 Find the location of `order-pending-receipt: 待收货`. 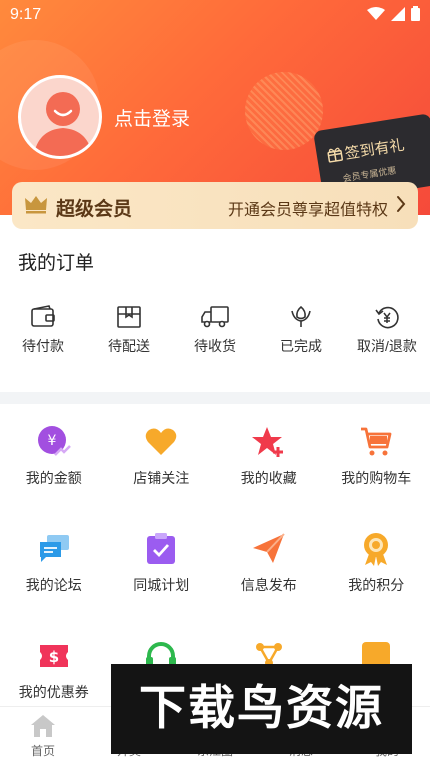

order-pending-receipt: 待收货 is located at coordinates (215, 335).